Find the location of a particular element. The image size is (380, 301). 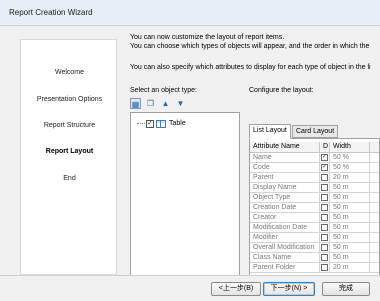

table-row: Display Name 50 m is located at coordinates (314, 188).